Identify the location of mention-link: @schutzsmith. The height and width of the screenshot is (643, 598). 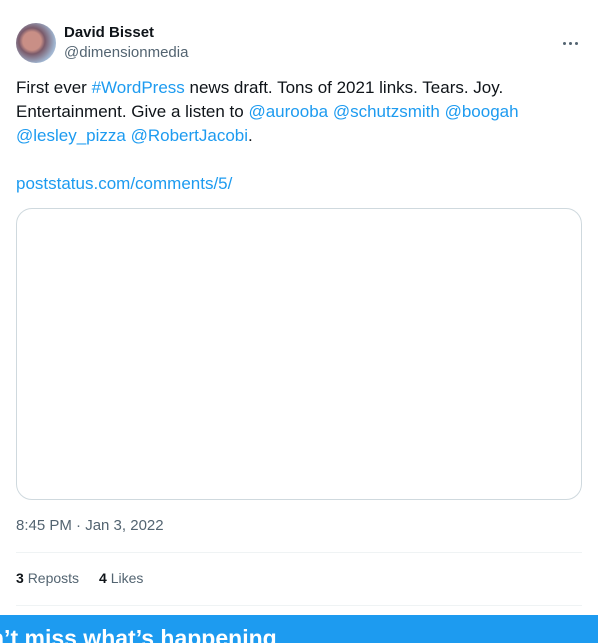
(386, 111).